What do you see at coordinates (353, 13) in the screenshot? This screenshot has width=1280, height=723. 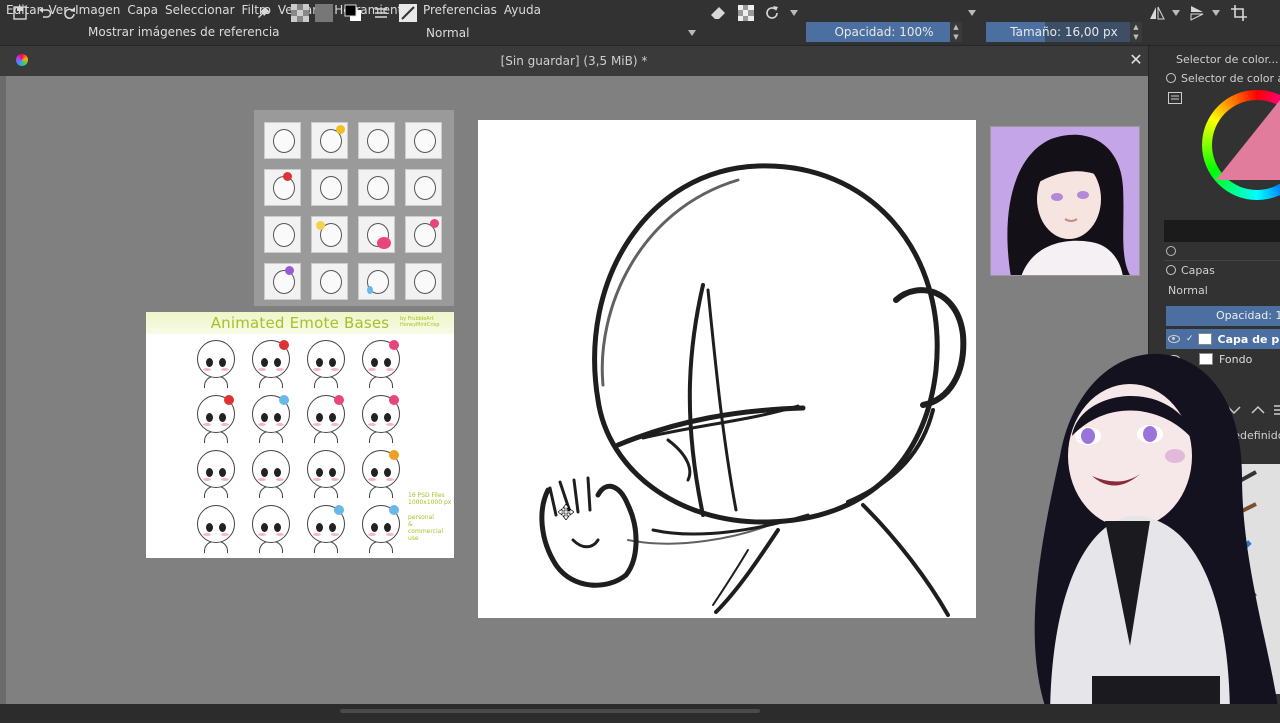 I see `fg-bg-color-icon` at bounding box center [353, 13].